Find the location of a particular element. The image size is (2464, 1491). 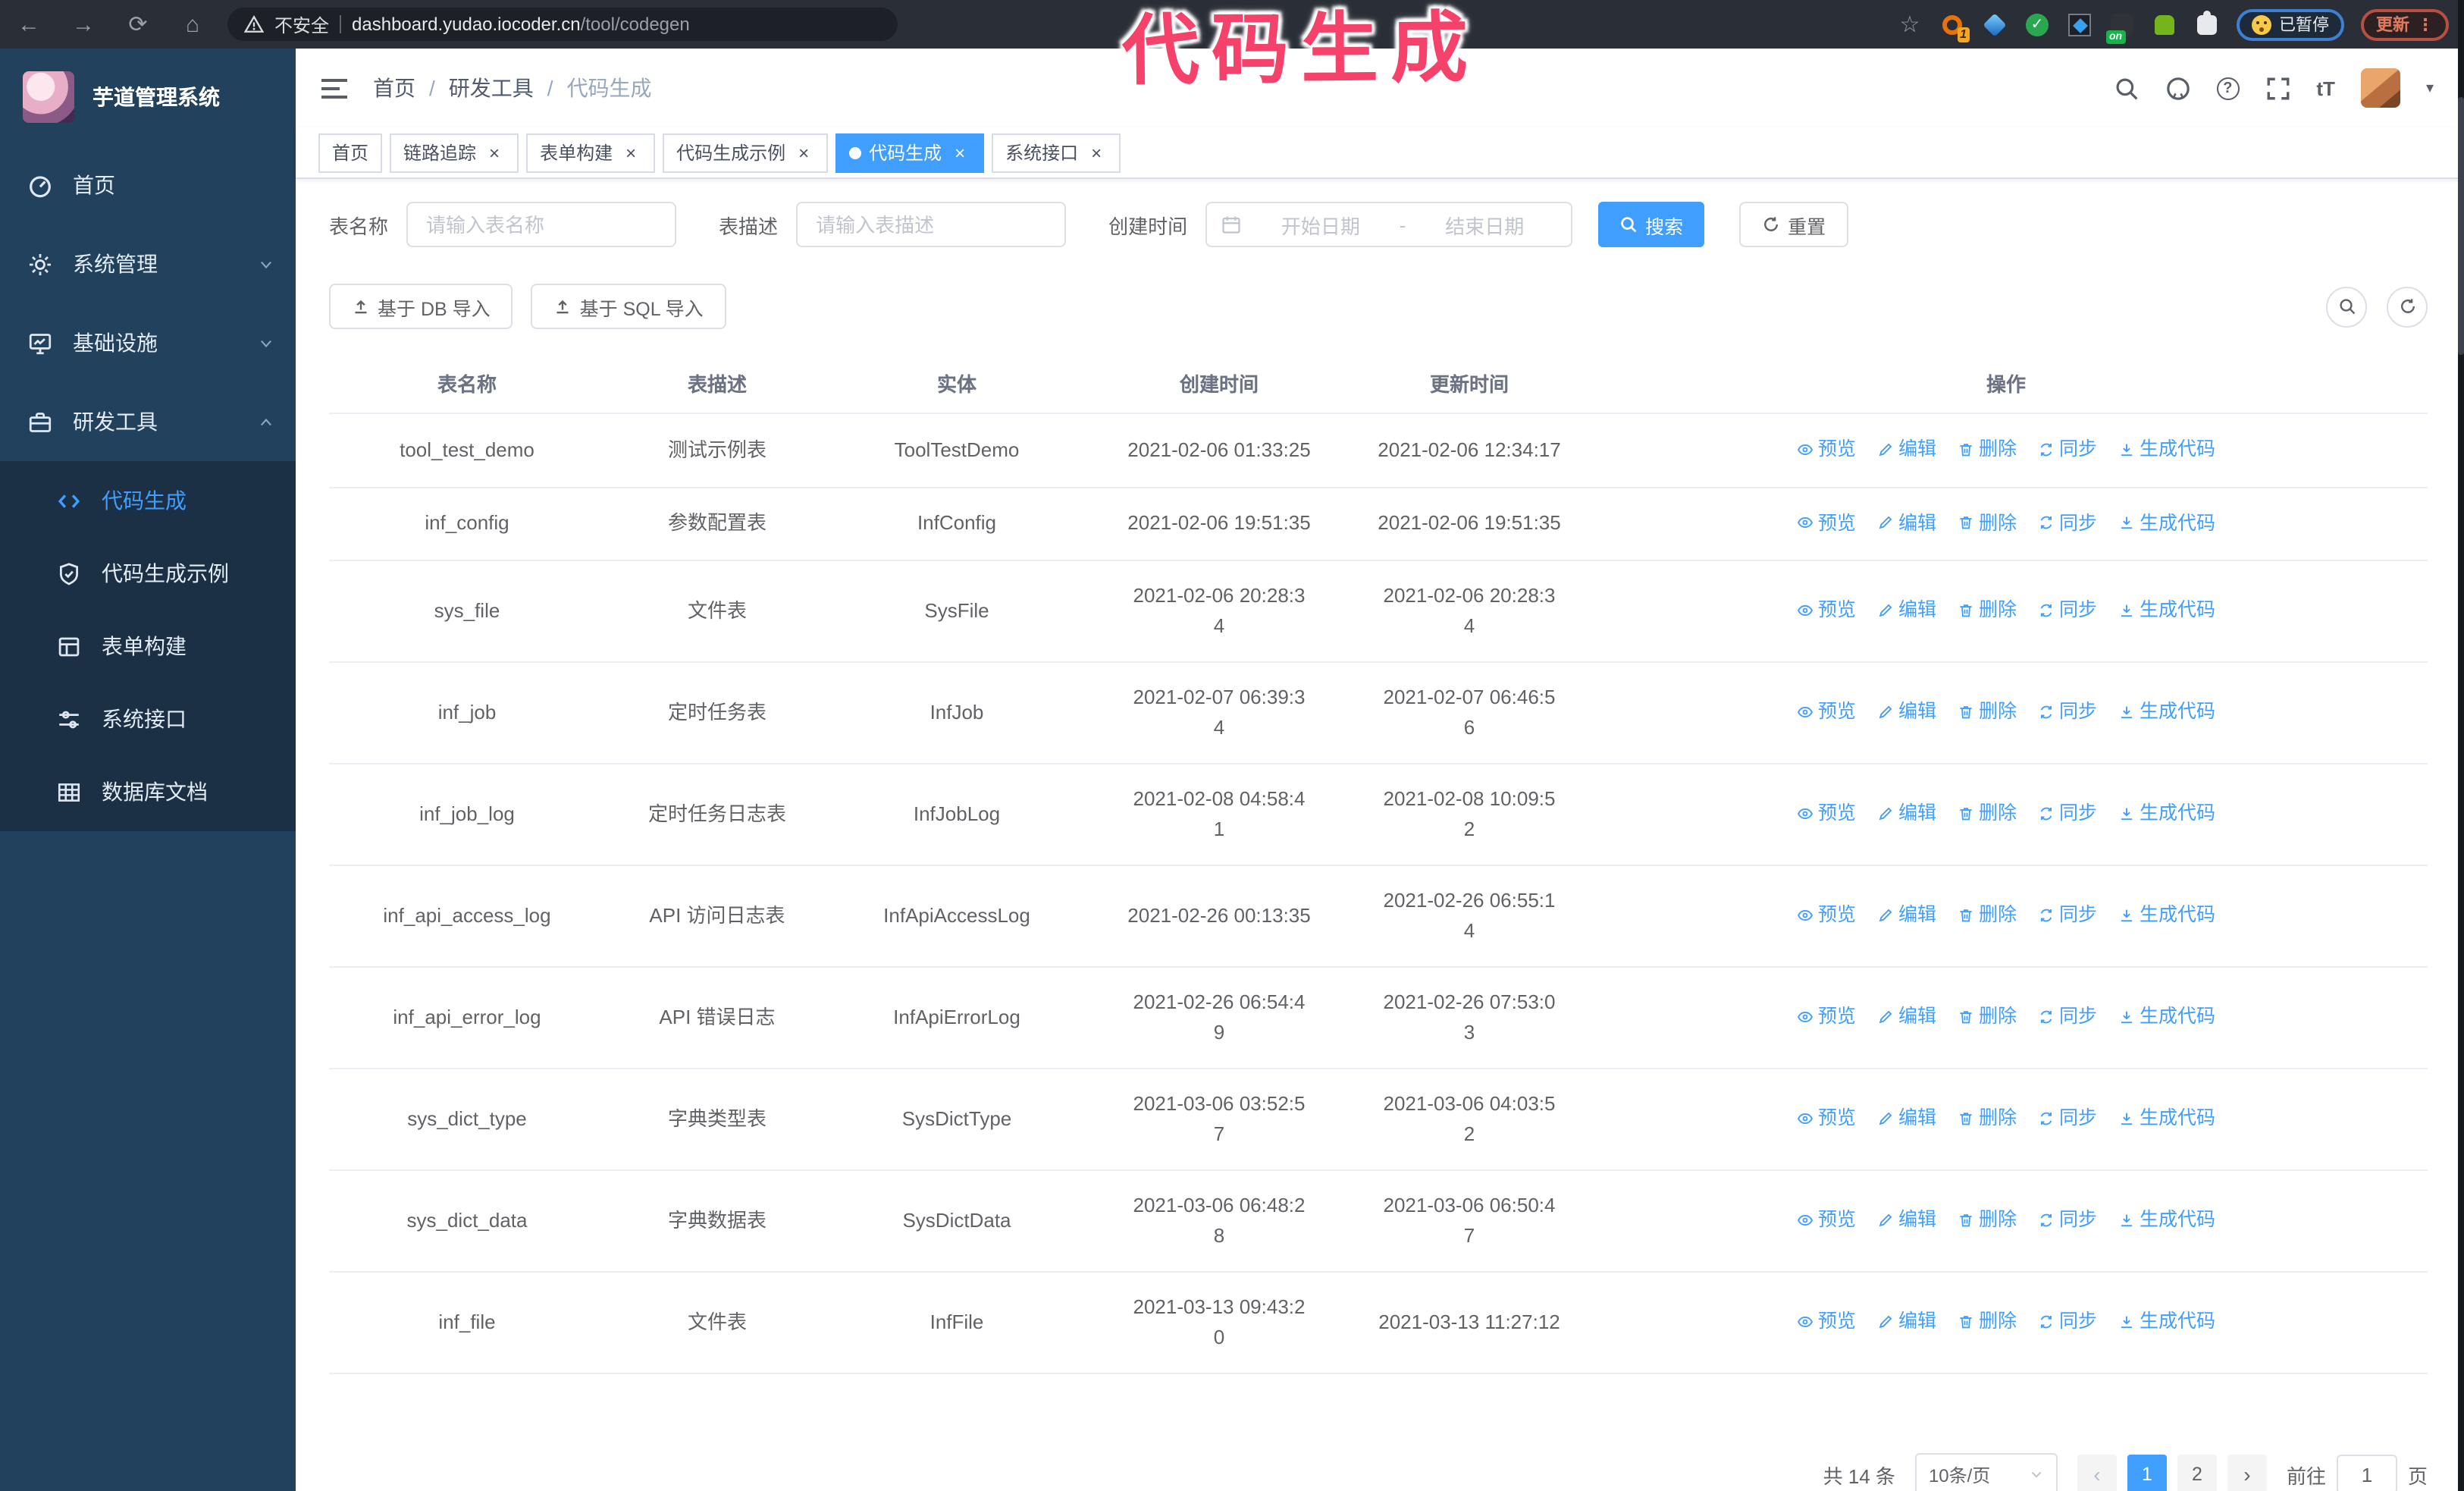

green-bot-extension-icon is located at coordinates (2164, 24).